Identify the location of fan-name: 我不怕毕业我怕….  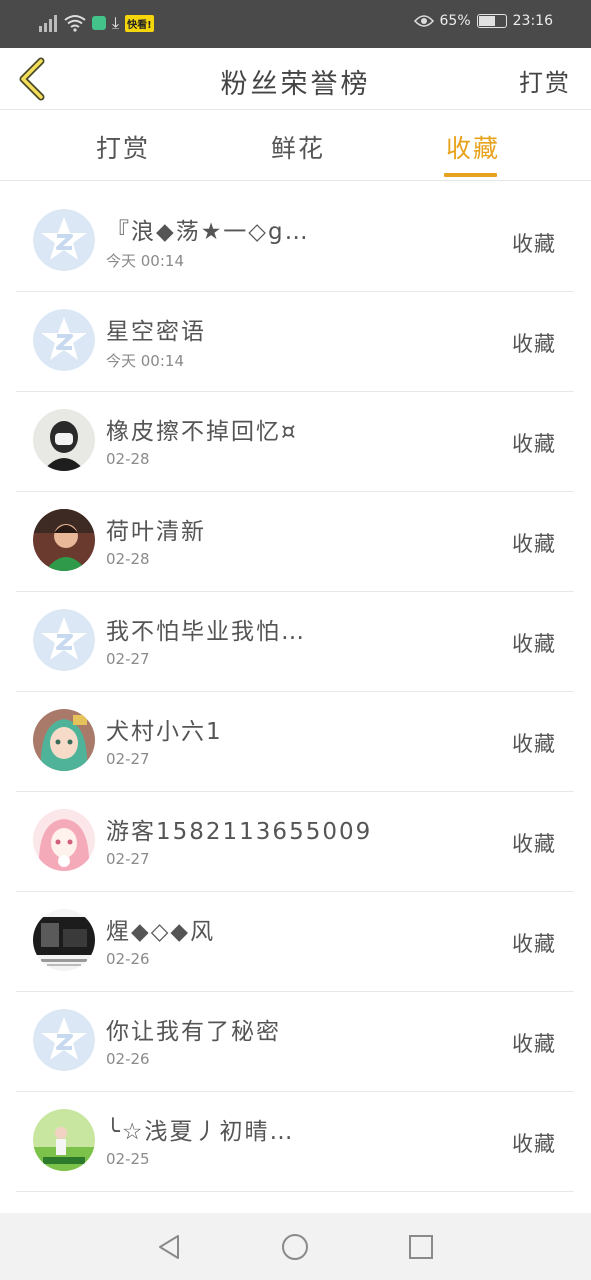
(206, 632).